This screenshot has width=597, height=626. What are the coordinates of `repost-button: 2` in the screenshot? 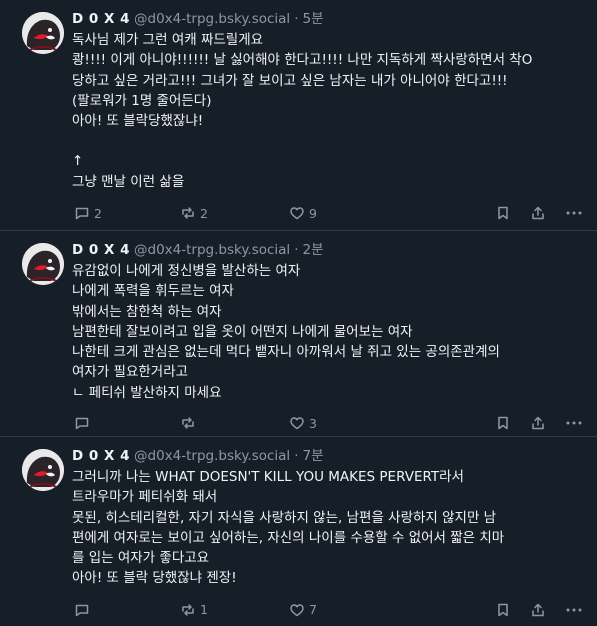 It's located at (194, 213).